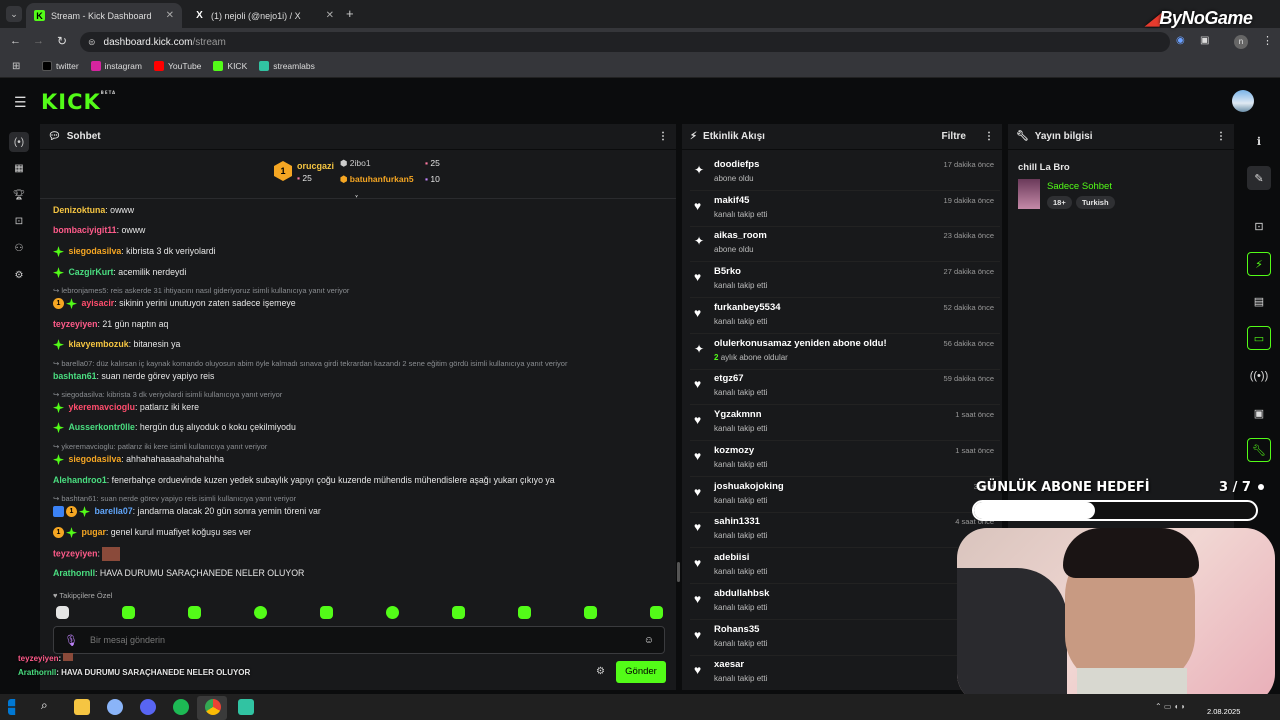  I want to click on user-avatar, so click(1243, 101).